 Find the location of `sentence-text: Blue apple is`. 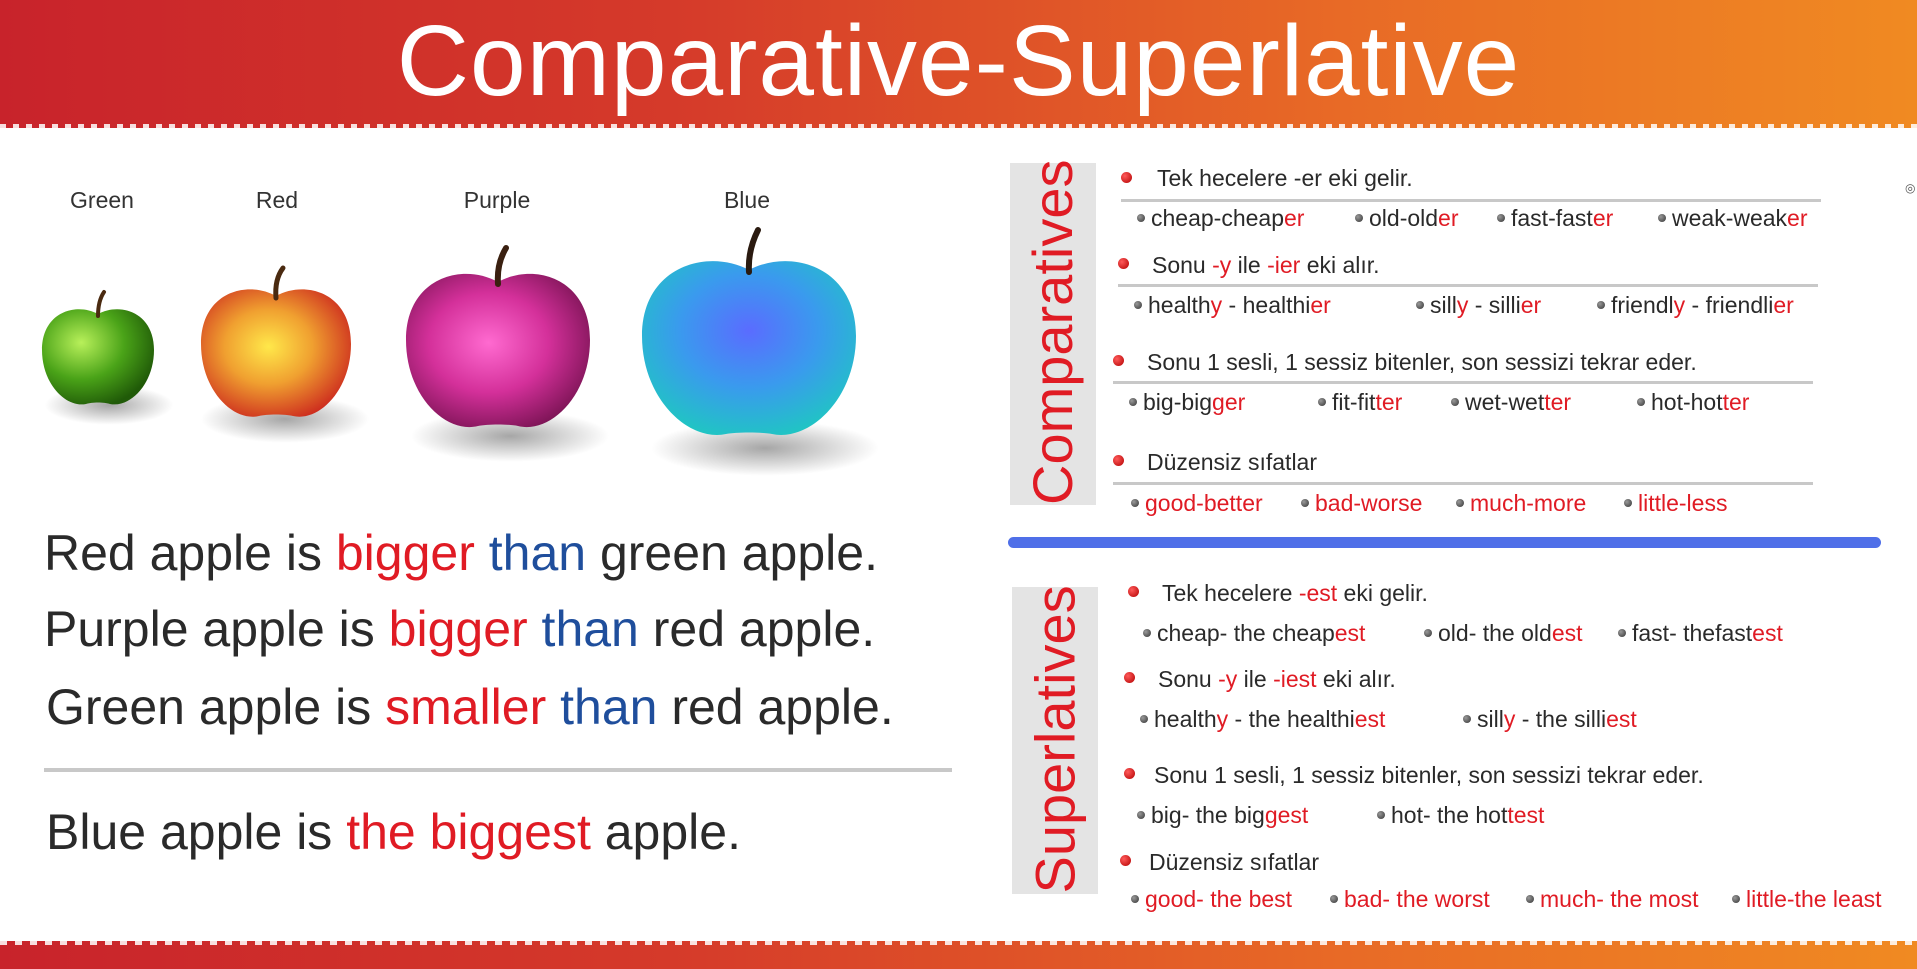

sentence-text: Blue apple is is located at coordinates (196, 832).